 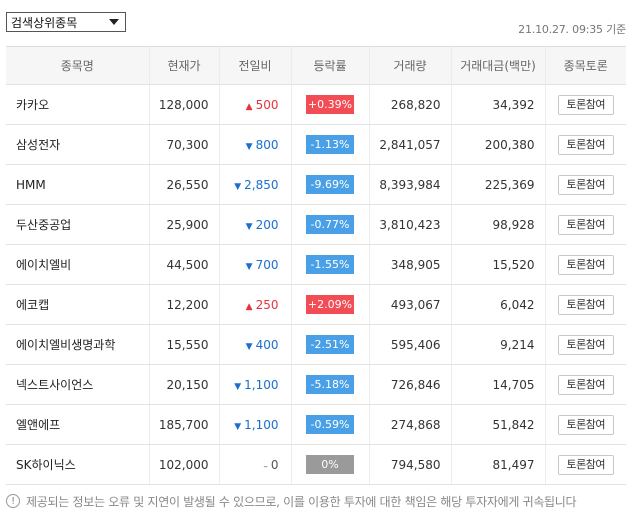 What do you see at coordinates (329, 144) in the screenshot?
I see `change-rate-cell: -1.13%` at bounding box center [329, 144].